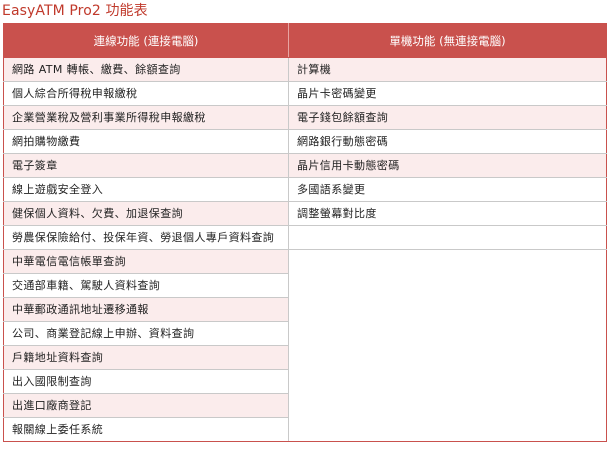 The width and height of the screenshot is (610, 453). I want to click on online-feature-cell: 交通部車籍、駕駛人資料查詢, so click(146, 285).